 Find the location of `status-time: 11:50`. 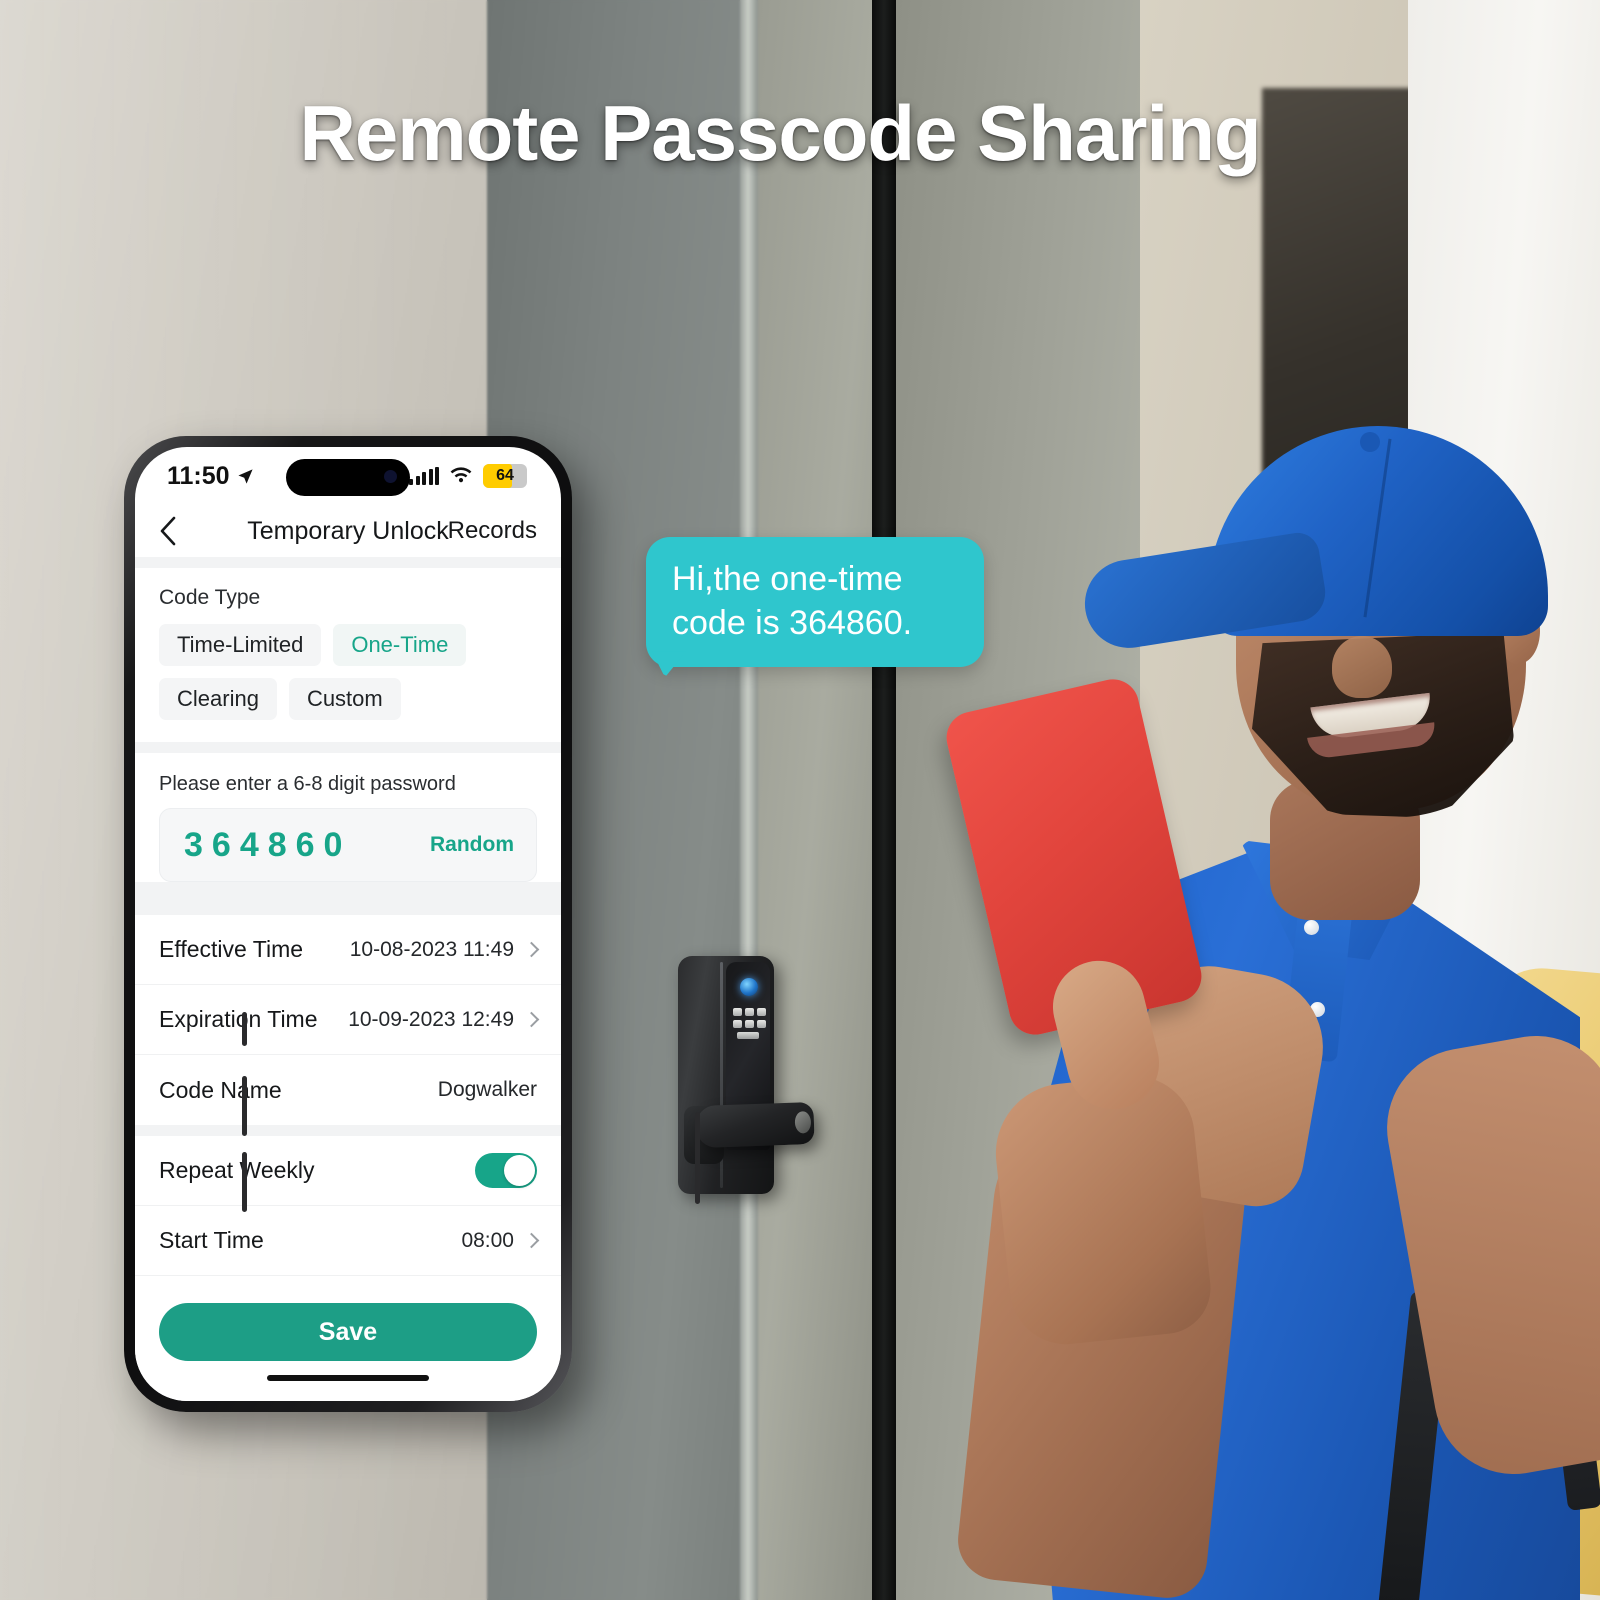

status-time: 11:50 is located at coordinates (210, 476).